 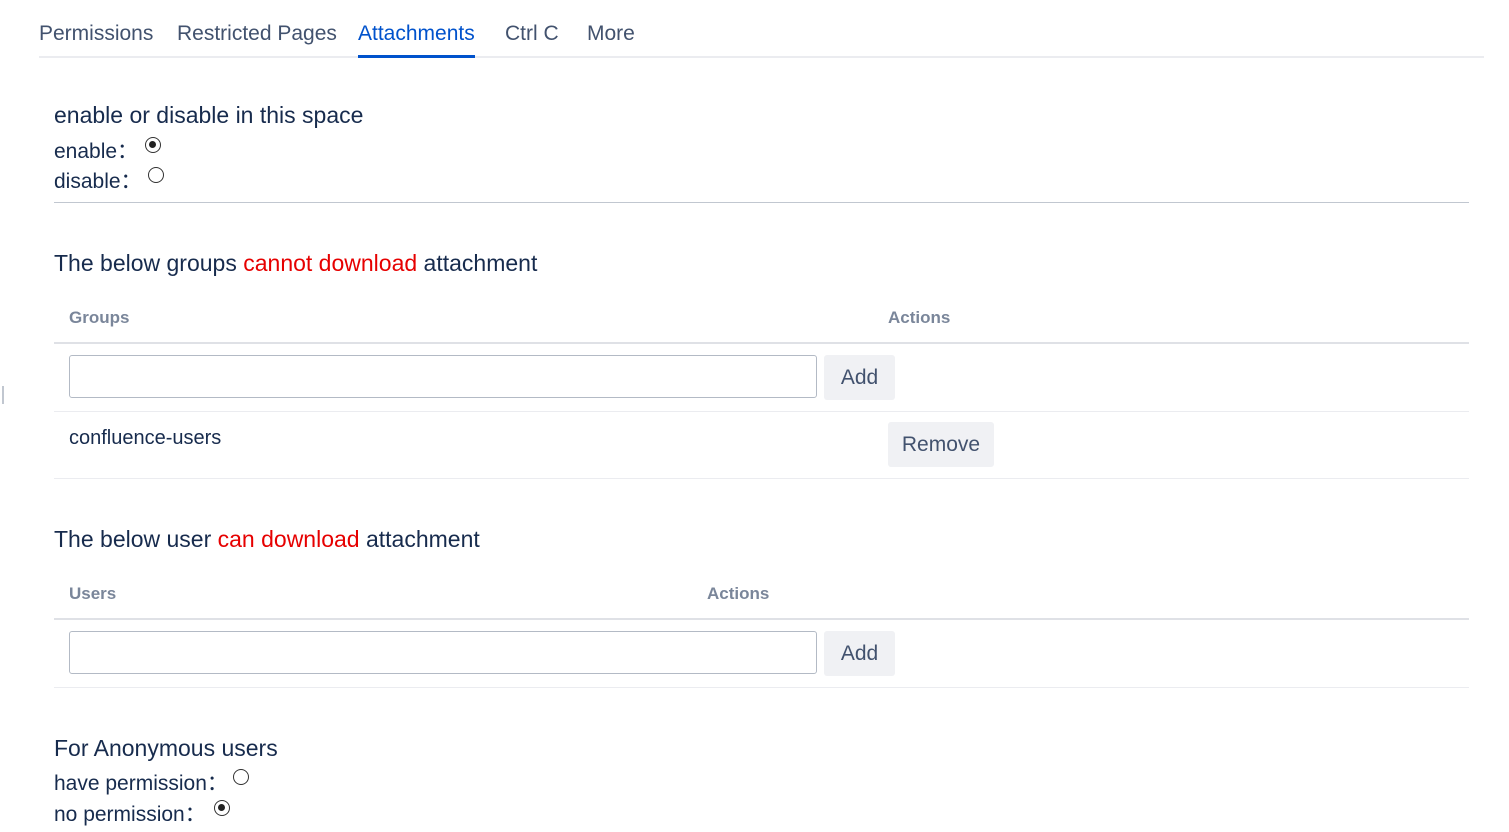 What do you see at coordinates (416, 40) in the screenshot?
I see `tab-attachments: Attachments` at bounding box center [416, 40].